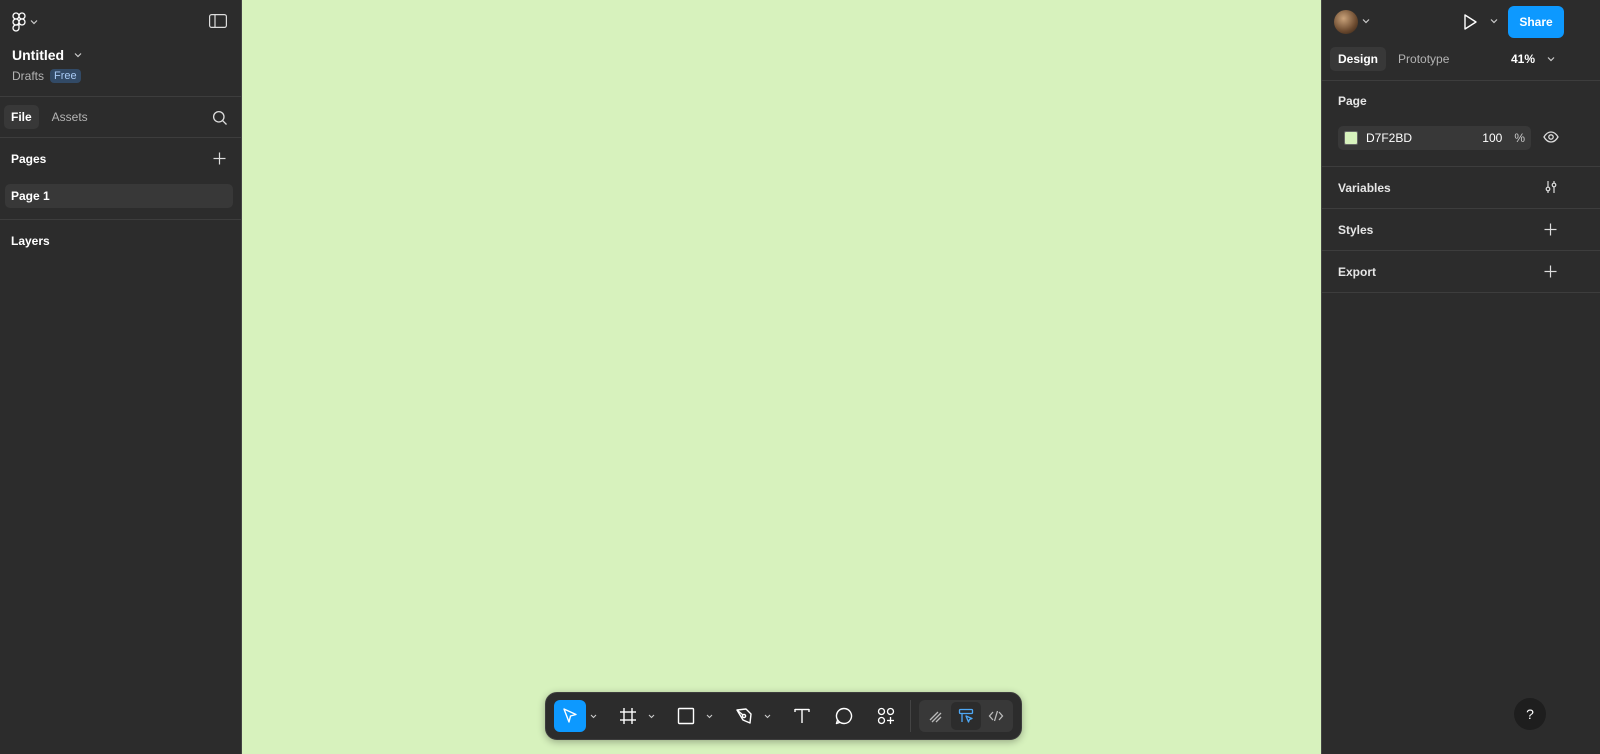 The image size is (1600, 754). I want to click on toolbar-separator, so click(910, 716).